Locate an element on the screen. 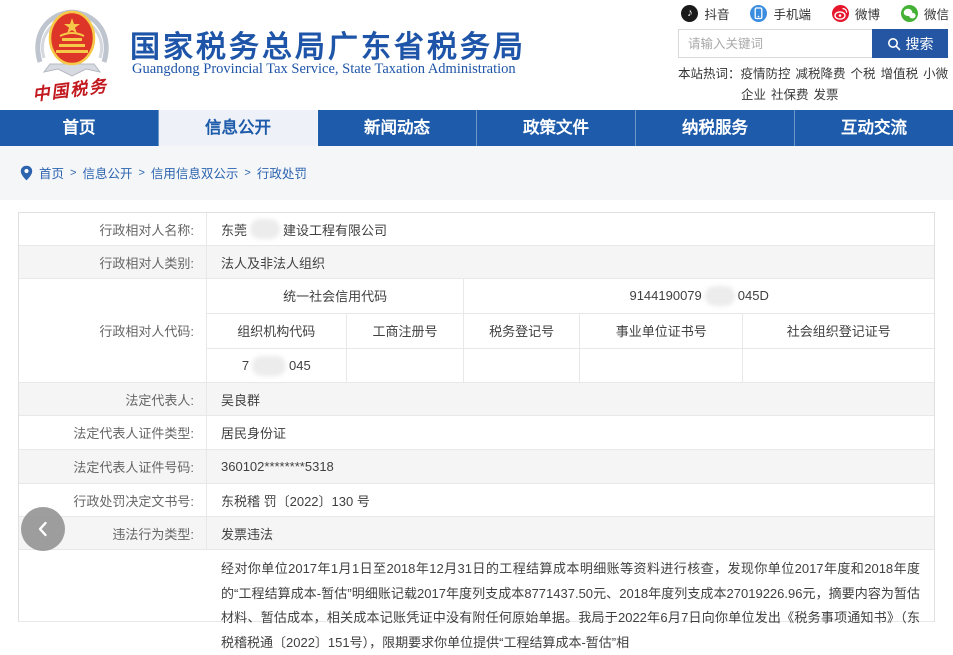 This screenshot has height=655, width=953. mobile-icon is located at coordinates (759, 13).